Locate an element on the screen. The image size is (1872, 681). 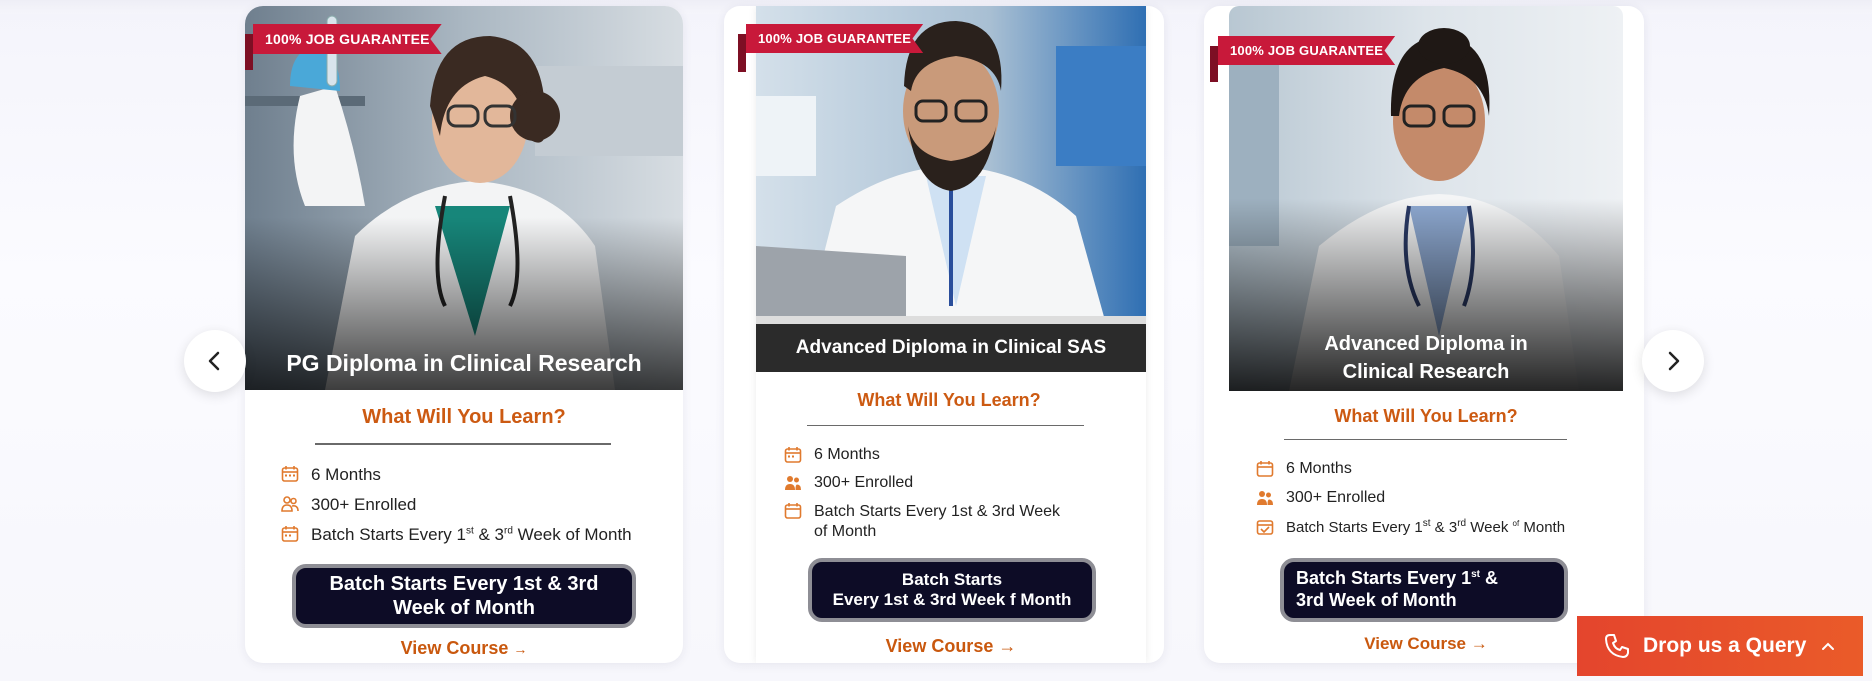
chevron-left-icon is located at coordinates (214, 361).